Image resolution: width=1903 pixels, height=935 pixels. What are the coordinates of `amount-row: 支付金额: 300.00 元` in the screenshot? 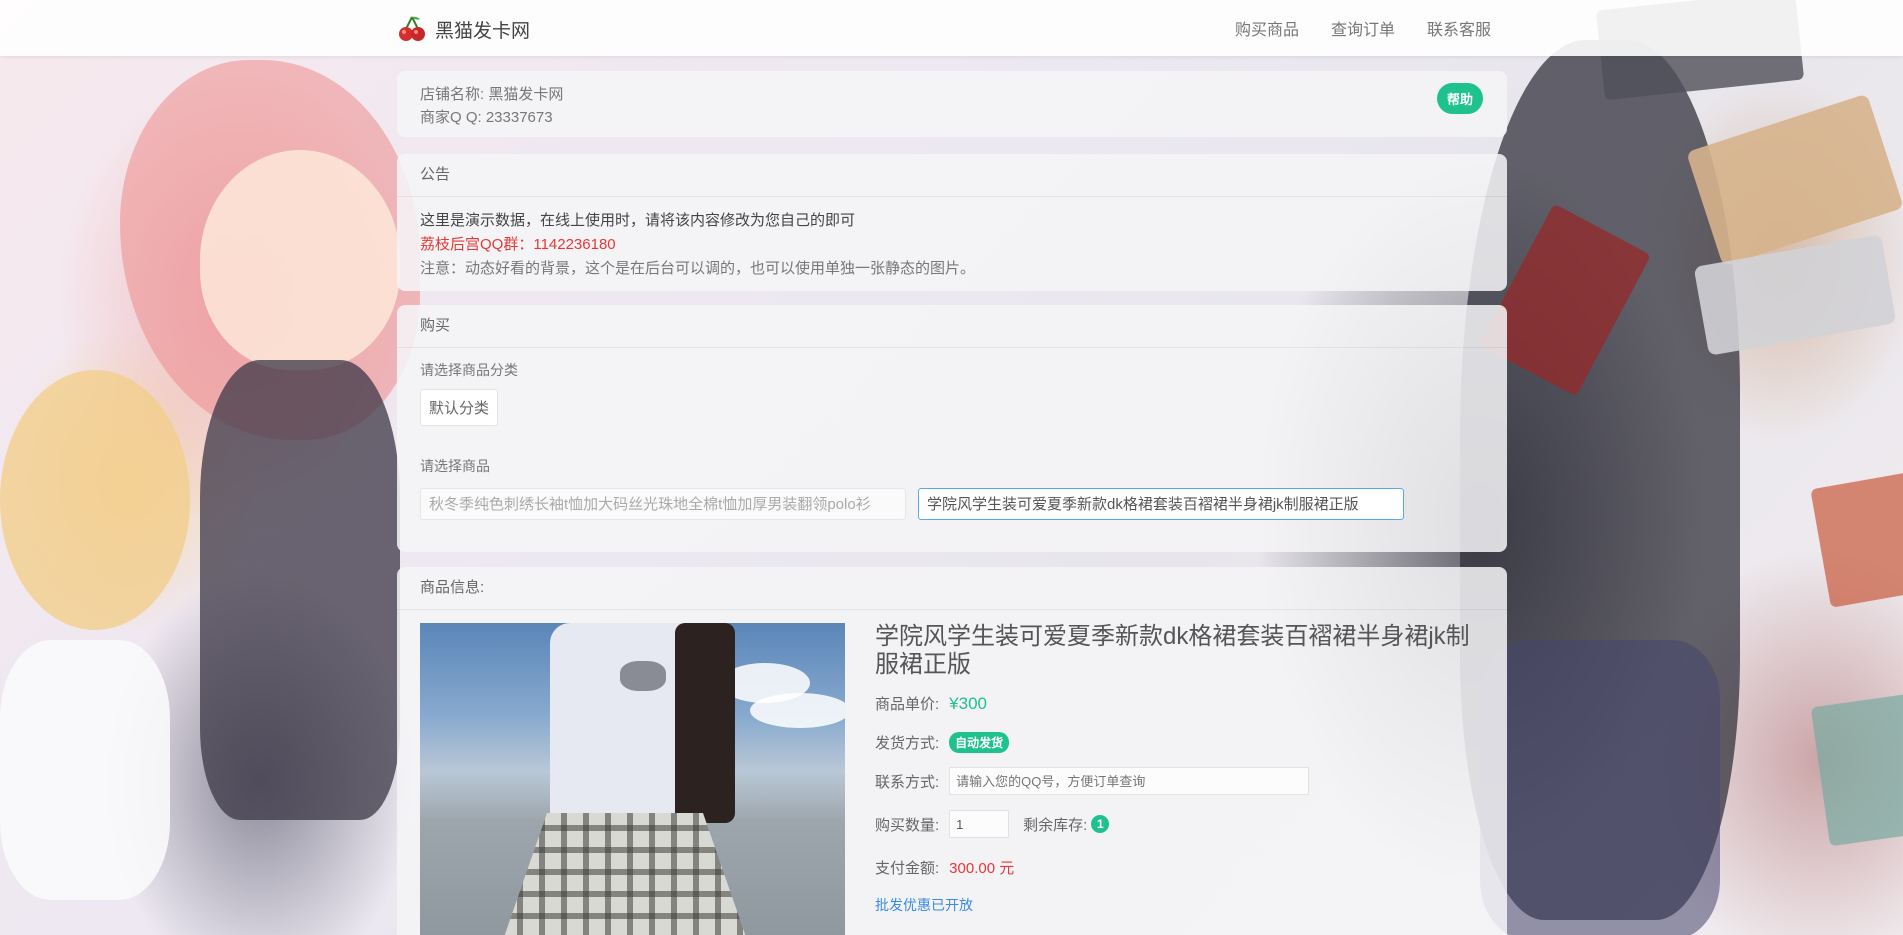 It's located at (944, 867).